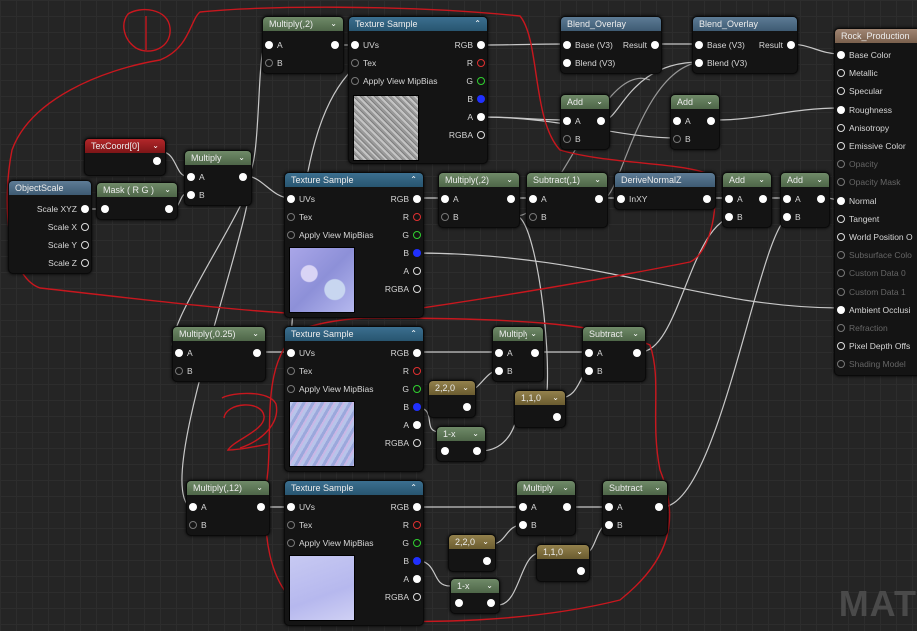 This screenshot has width=917, height=631. What do you see at coordinates (665, 191) in the screenshot?
I see `derive-normal-z-node: DeriveNormalZ InXY` at bounding box center [665, 191].